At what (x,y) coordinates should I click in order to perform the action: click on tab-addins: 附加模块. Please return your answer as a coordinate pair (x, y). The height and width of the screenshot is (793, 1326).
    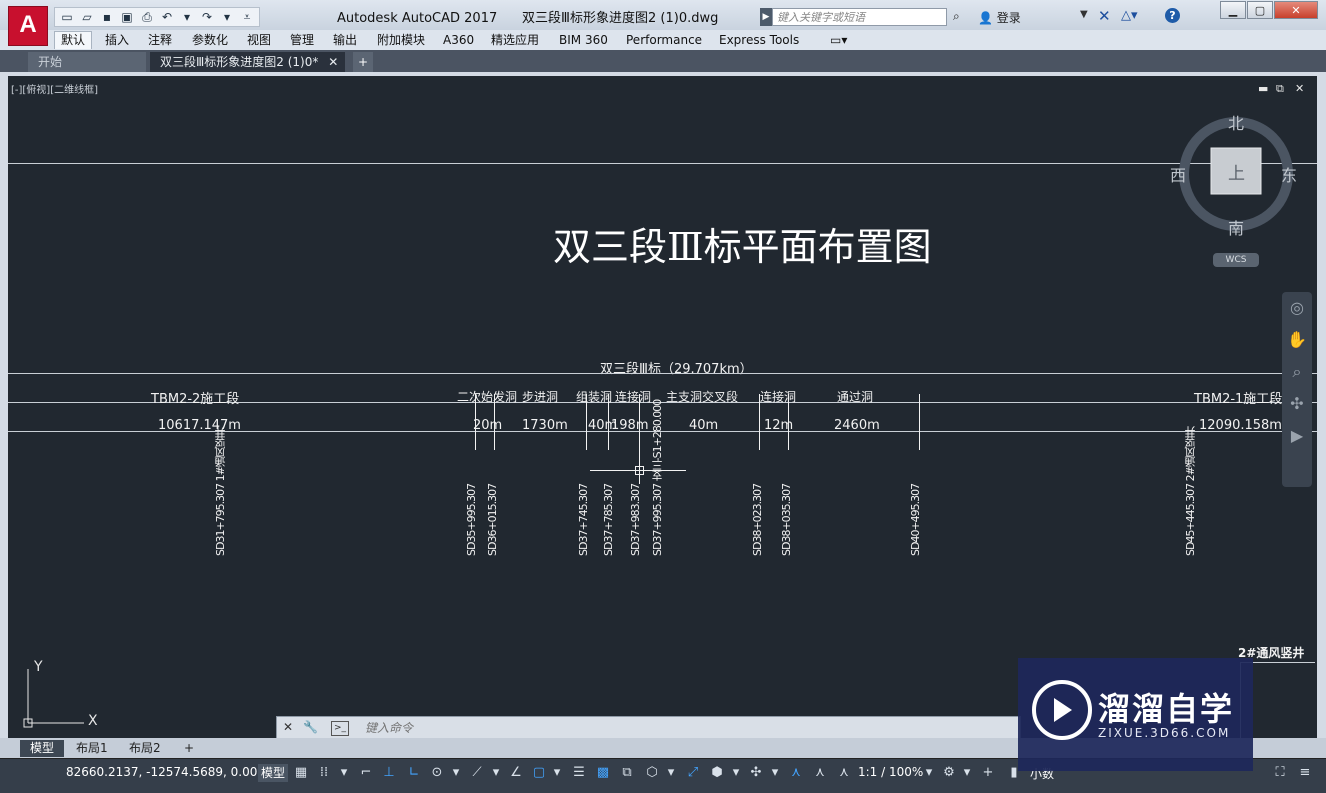
    Looking at the image, I should click on (401, 40).